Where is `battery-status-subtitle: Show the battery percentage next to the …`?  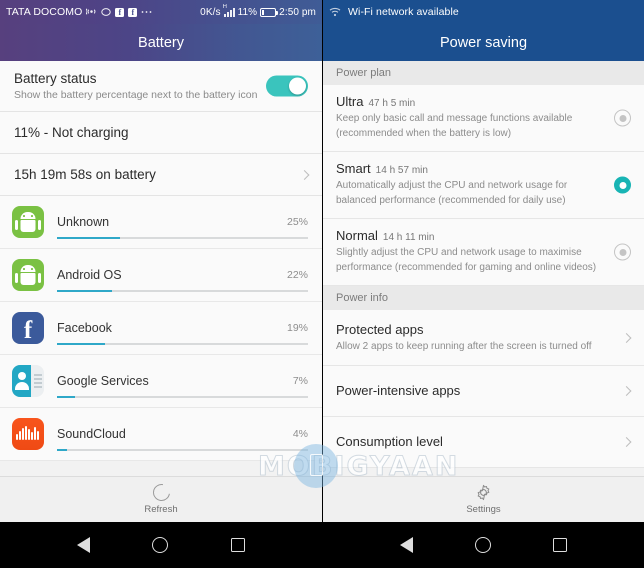 battery-status-subtitle: Show the battery percentage next to the … is located at coordinates (136, 95).